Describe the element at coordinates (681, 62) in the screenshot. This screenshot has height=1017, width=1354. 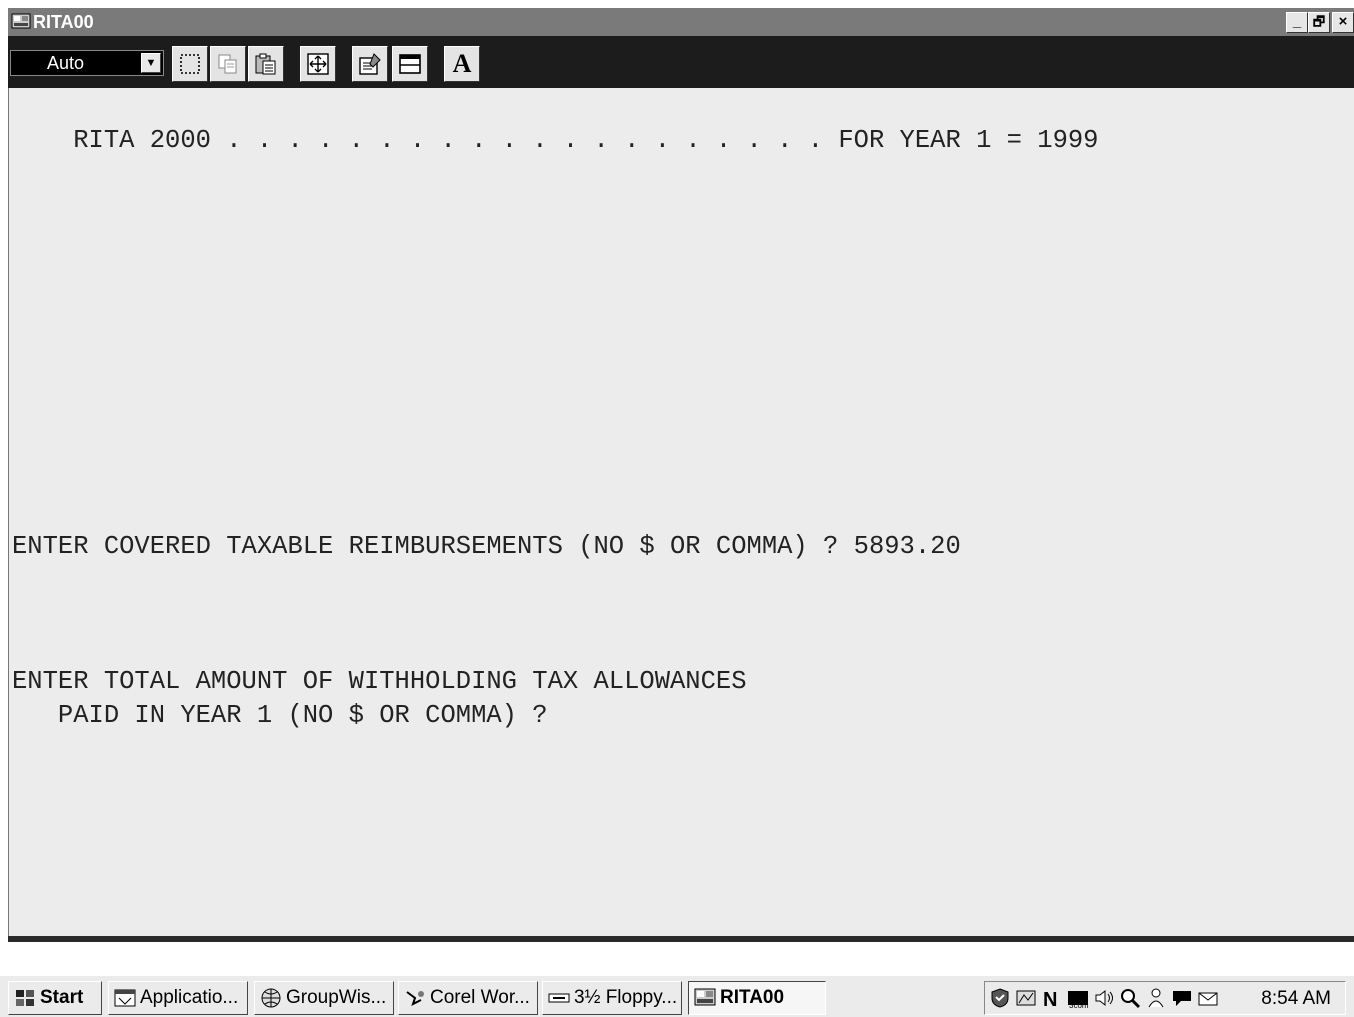
I see `dos-toolbar: Auto ▼ A` at that location.